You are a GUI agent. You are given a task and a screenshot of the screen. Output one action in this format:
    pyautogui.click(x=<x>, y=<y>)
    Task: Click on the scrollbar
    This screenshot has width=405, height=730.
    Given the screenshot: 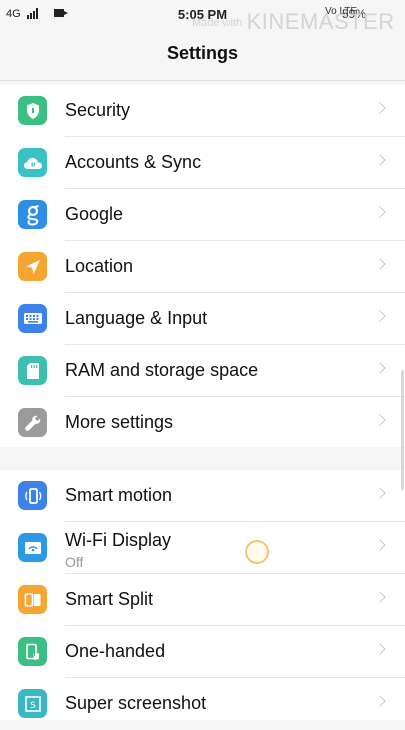 What is the action you would take?
    pyautogui.click(x=402, y=430)
    